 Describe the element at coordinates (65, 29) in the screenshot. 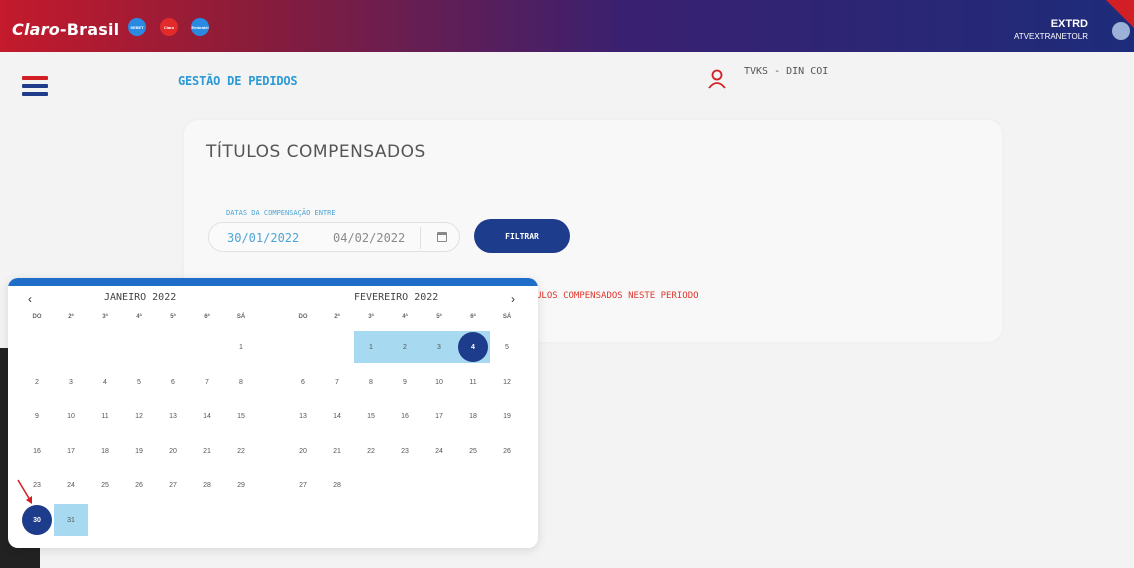

I see `brand-logo: Claro-Brasil` at that location.